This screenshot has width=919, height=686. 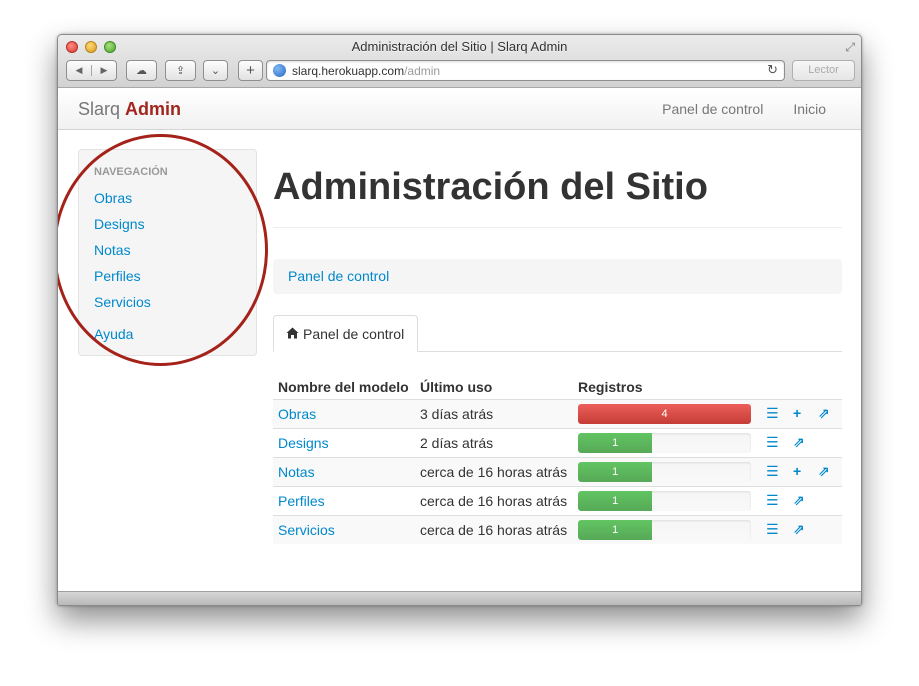 I want to click on brand-prefix: Slarq, so click(x=99, y=109).